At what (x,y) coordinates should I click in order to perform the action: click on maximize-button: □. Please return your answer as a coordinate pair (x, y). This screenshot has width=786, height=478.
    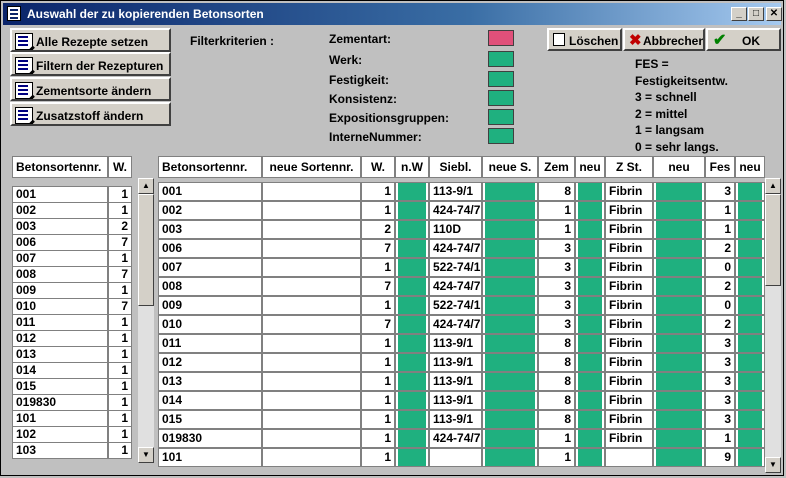
    Looking at the image, I should click on (756, 14).